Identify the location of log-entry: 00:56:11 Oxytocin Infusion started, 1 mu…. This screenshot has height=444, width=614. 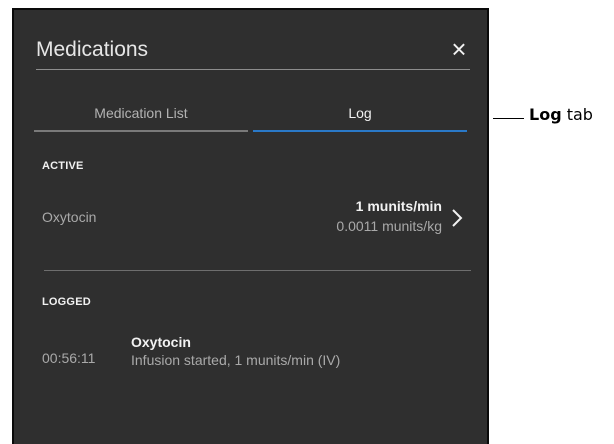
(257, 352).